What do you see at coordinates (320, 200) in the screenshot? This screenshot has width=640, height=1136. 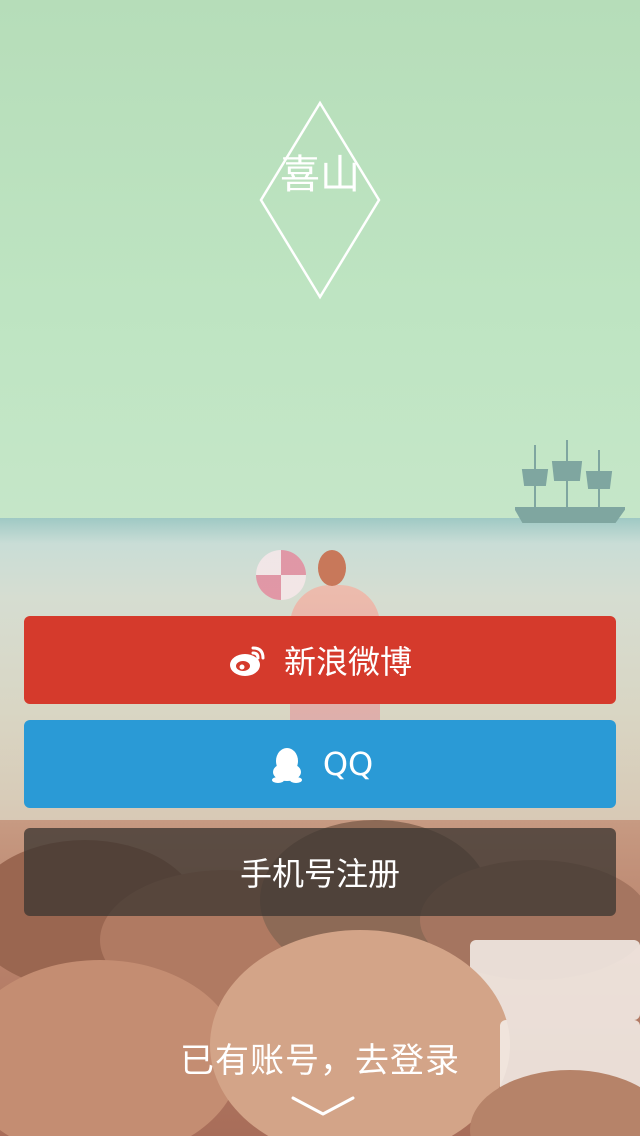 I see `diamond-logo-icon` at bounding box center [320, 200].